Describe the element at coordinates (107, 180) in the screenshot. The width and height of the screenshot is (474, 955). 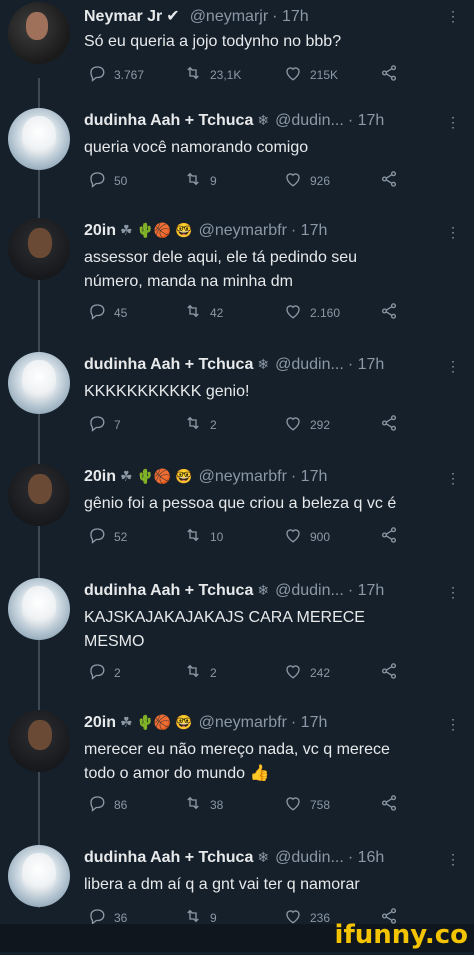
I see `reply-button: 50` at that location.